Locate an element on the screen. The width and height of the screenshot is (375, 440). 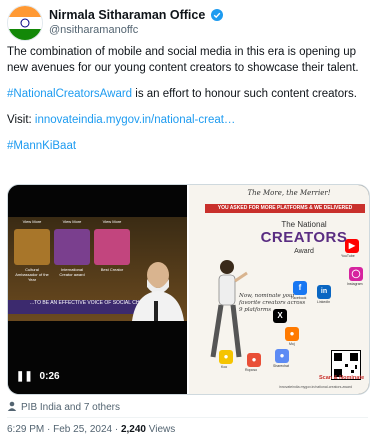
poster-the-national: The National is located at coordinates (304, 224).